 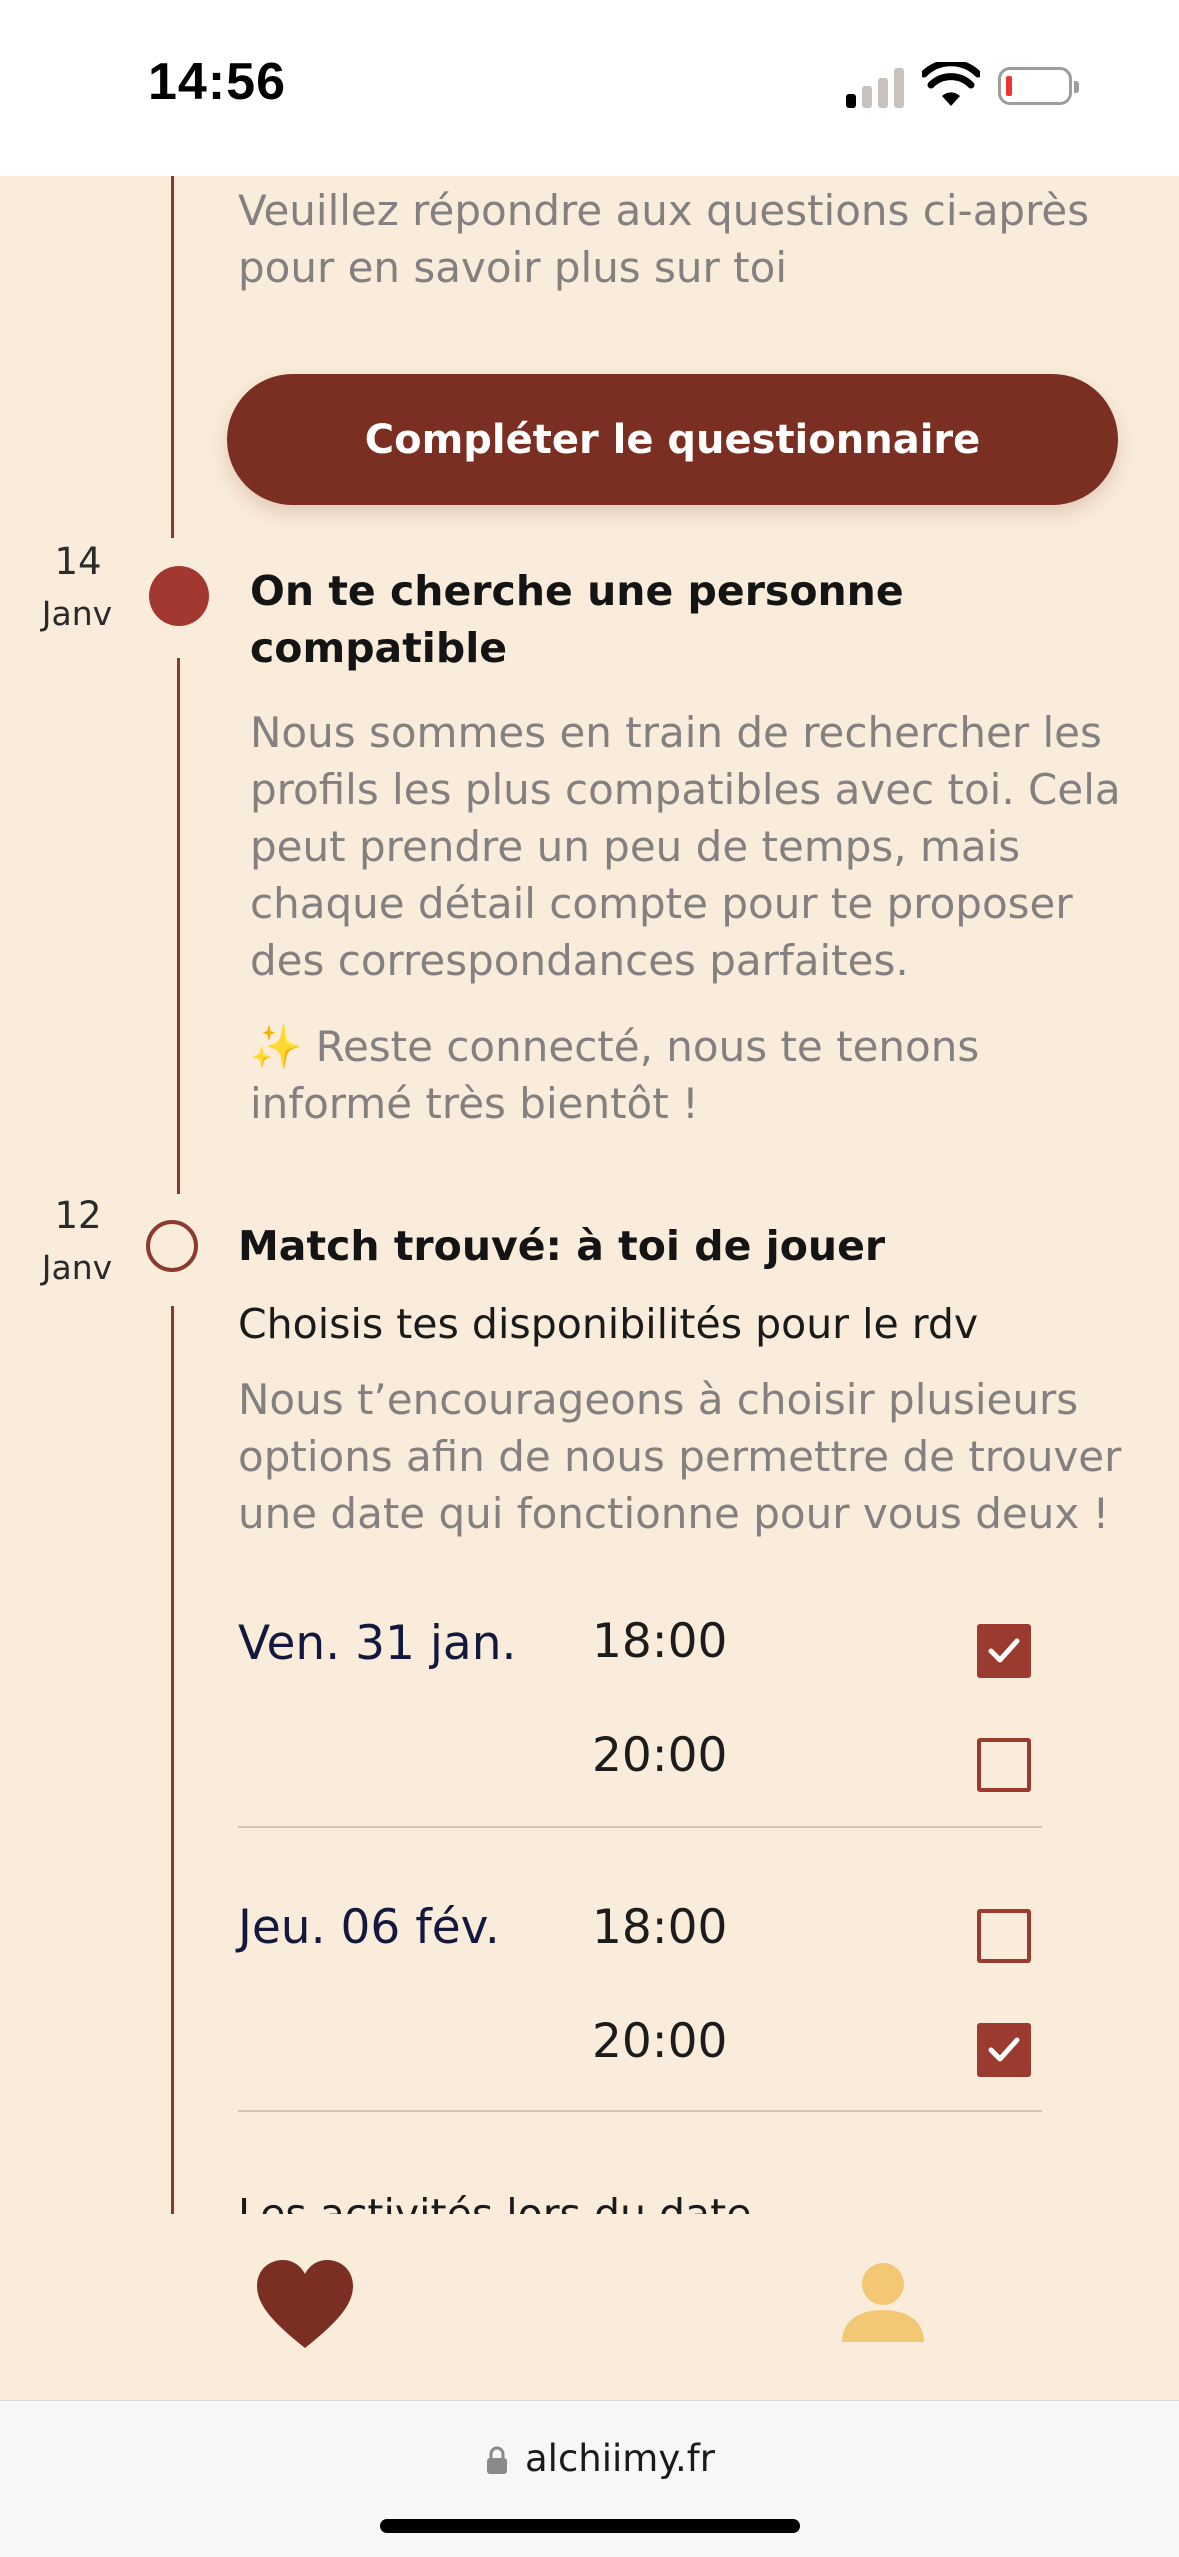 I want to click on match-step-title: Match trouvé: à toi de jouer, so click(x=562, y=1246).